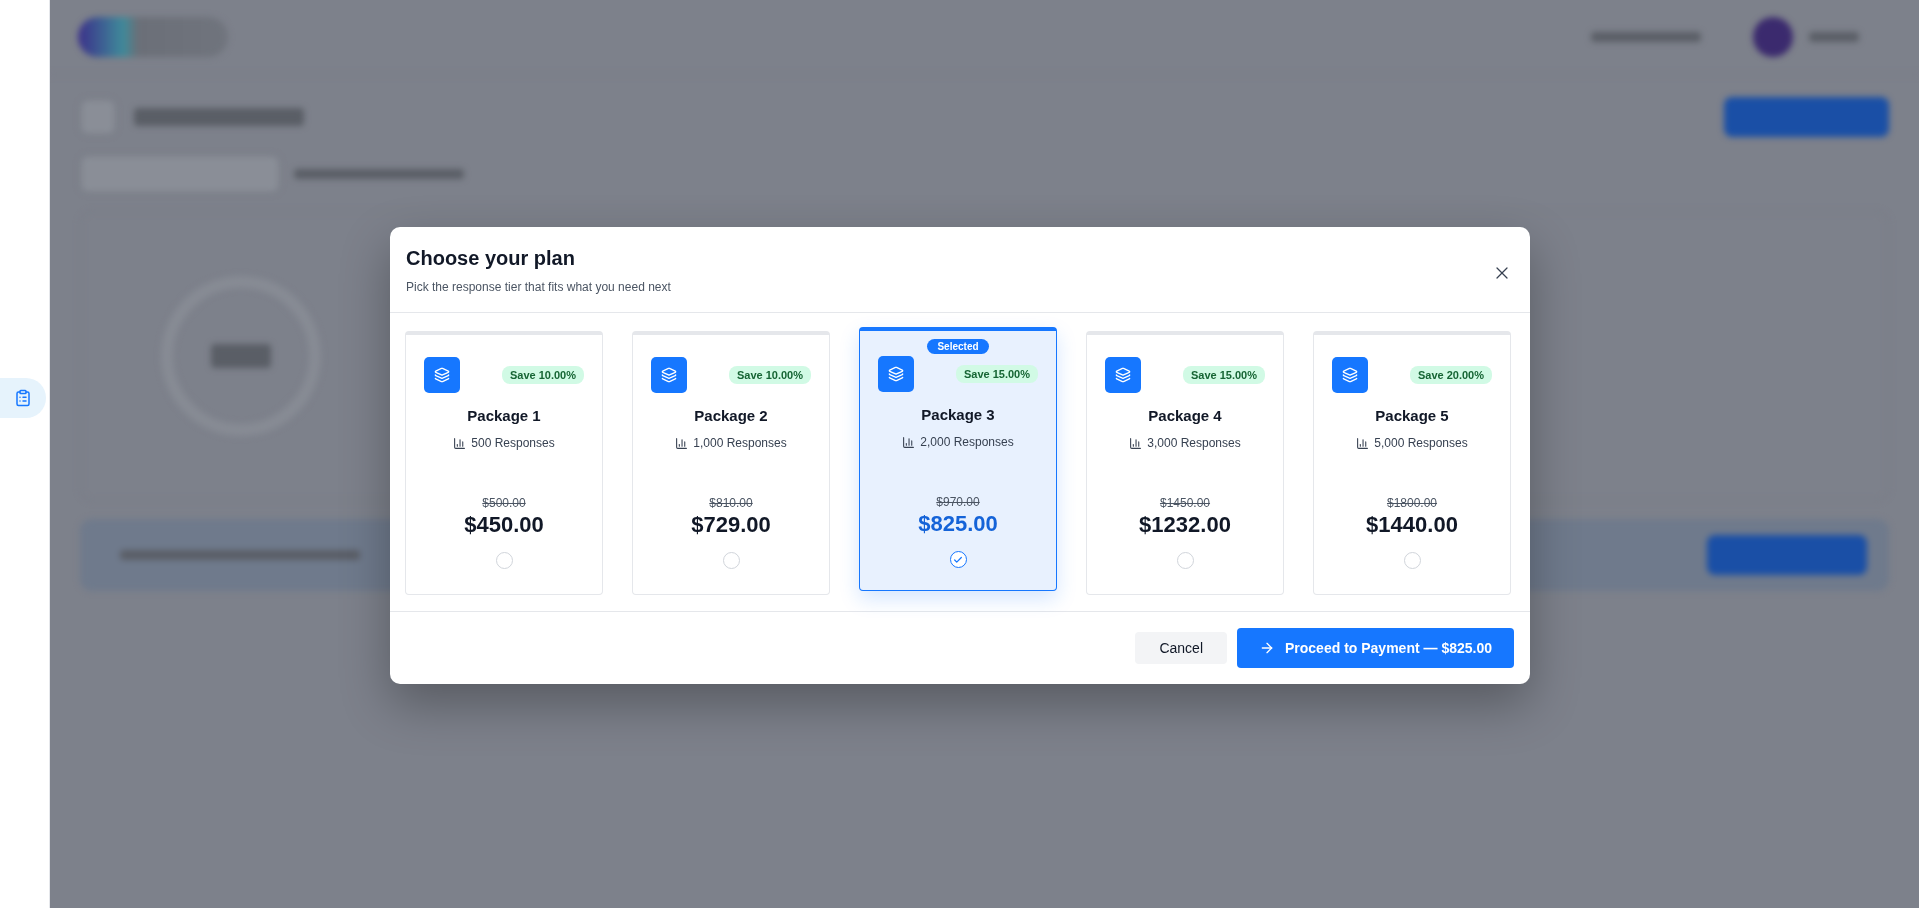  Describe the element at coordinates (958, 502) in the screenshot. I see `original-price: $970.00` at that location.